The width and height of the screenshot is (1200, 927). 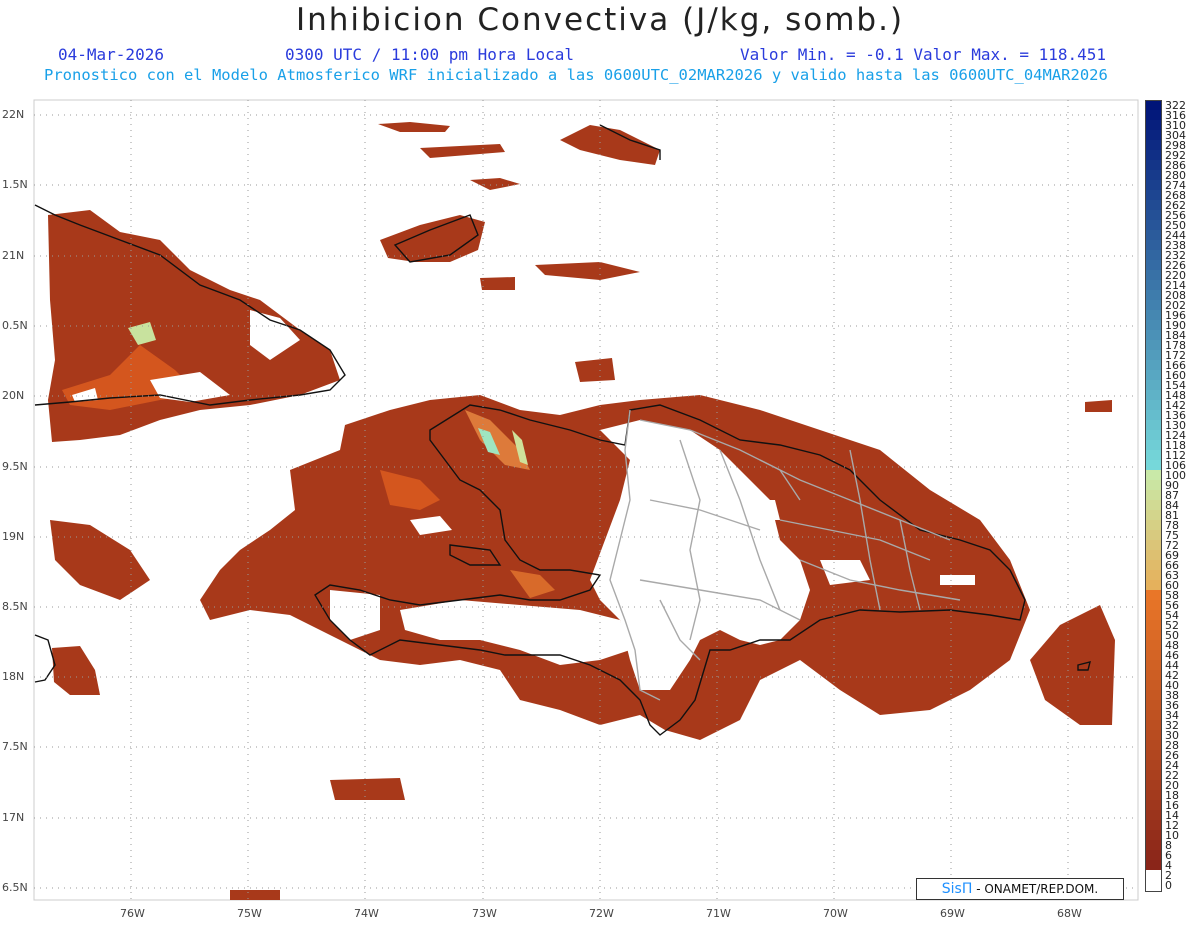 I want to click on lat-label: 17N, so click(x=13, y=817).